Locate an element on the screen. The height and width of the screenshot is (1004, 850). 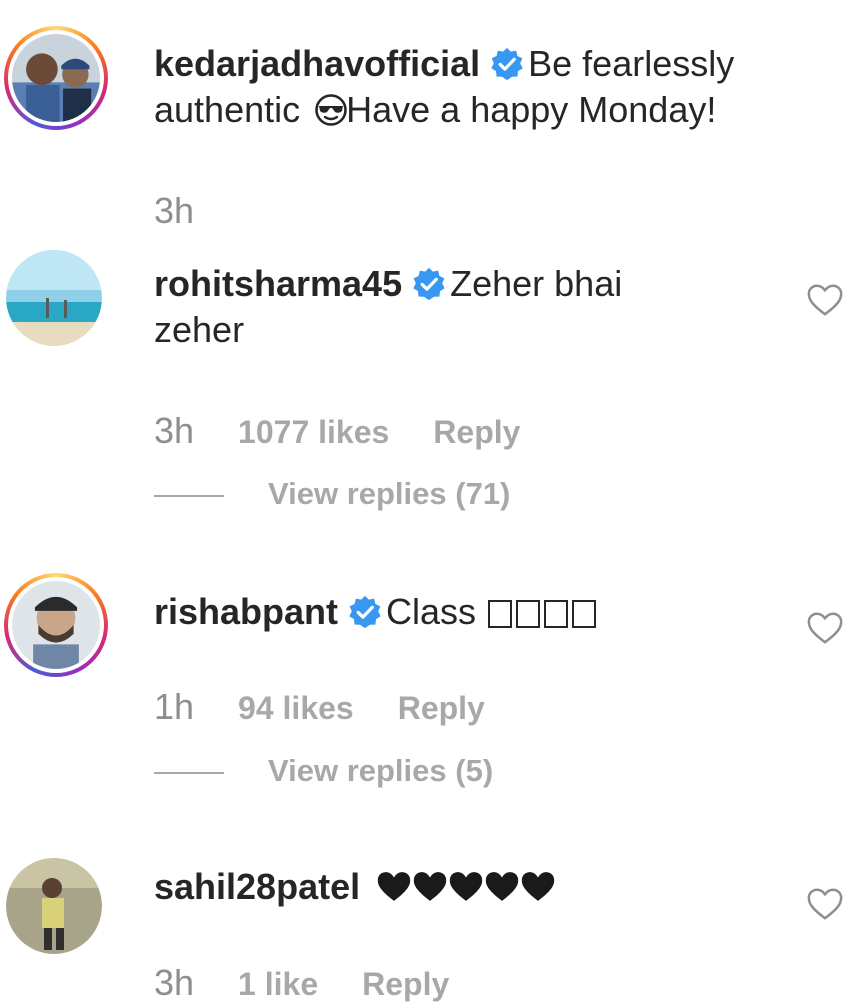
comment-body: Class is located at coordinates (431, 611).